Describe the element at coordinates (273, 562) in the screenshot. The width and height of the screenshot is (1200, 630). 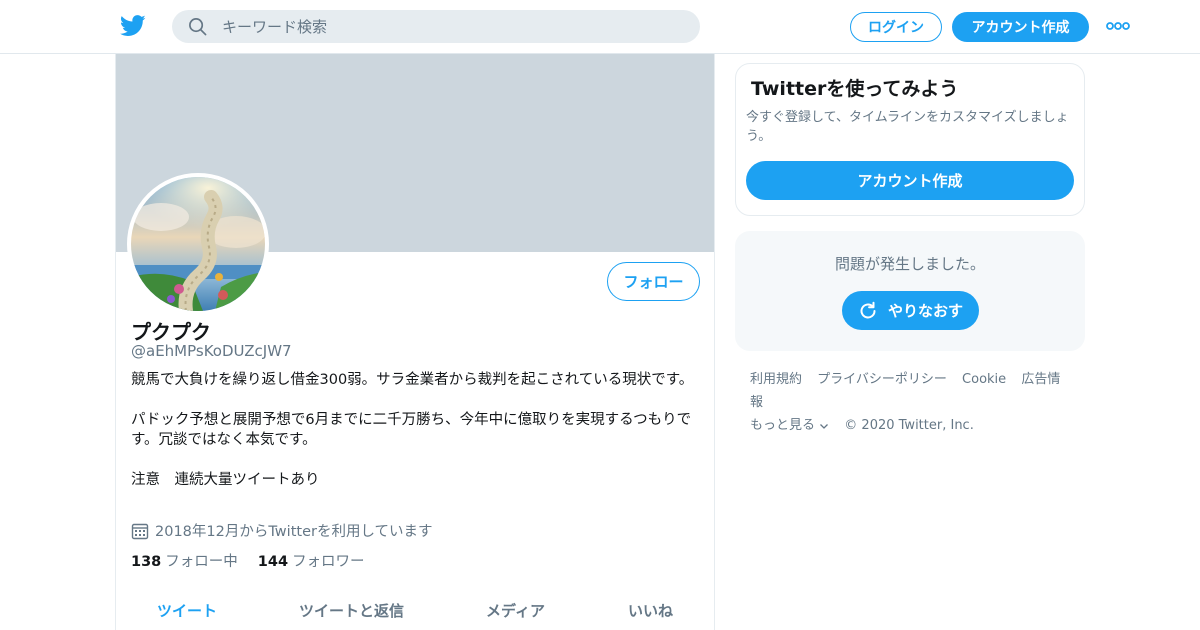
I see `followers-count: 144` at that location.